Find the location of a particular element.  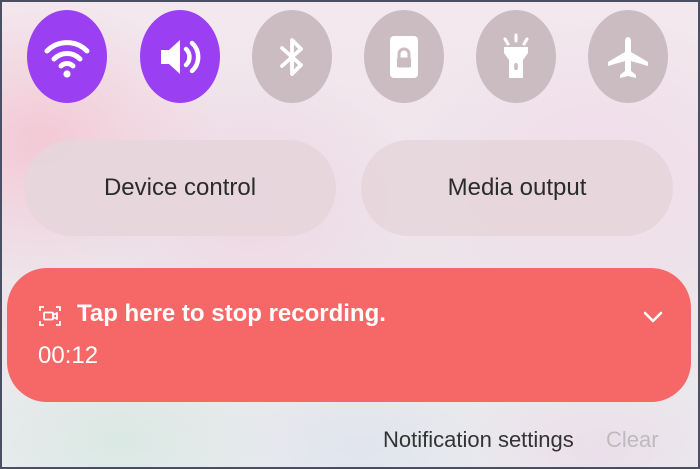

recording-timer: 00:12 is located at coordinates (68, 355).